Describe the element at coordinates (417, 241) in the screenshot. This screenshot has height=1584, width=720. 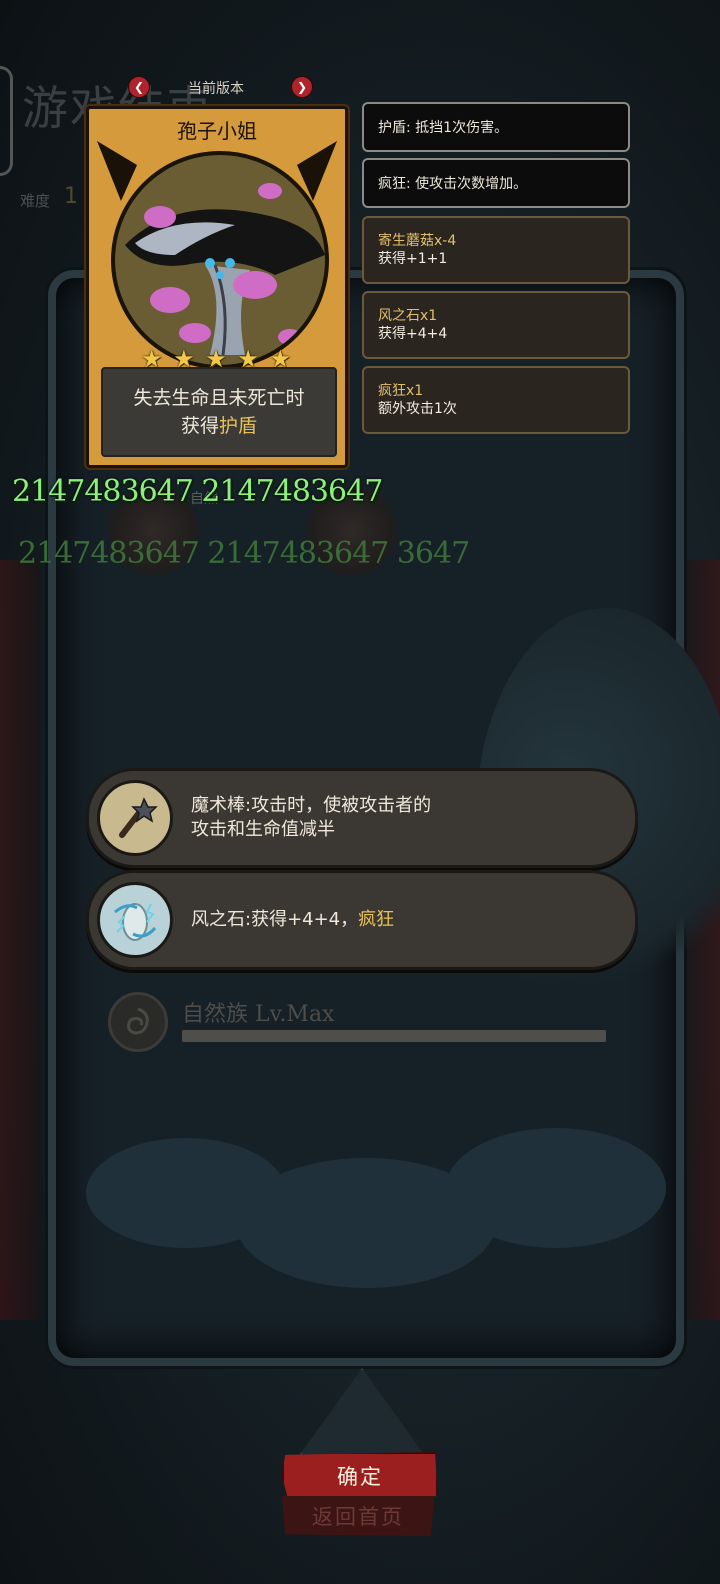
I see `buff-title: 寄生蘑菇x-4` at that location.